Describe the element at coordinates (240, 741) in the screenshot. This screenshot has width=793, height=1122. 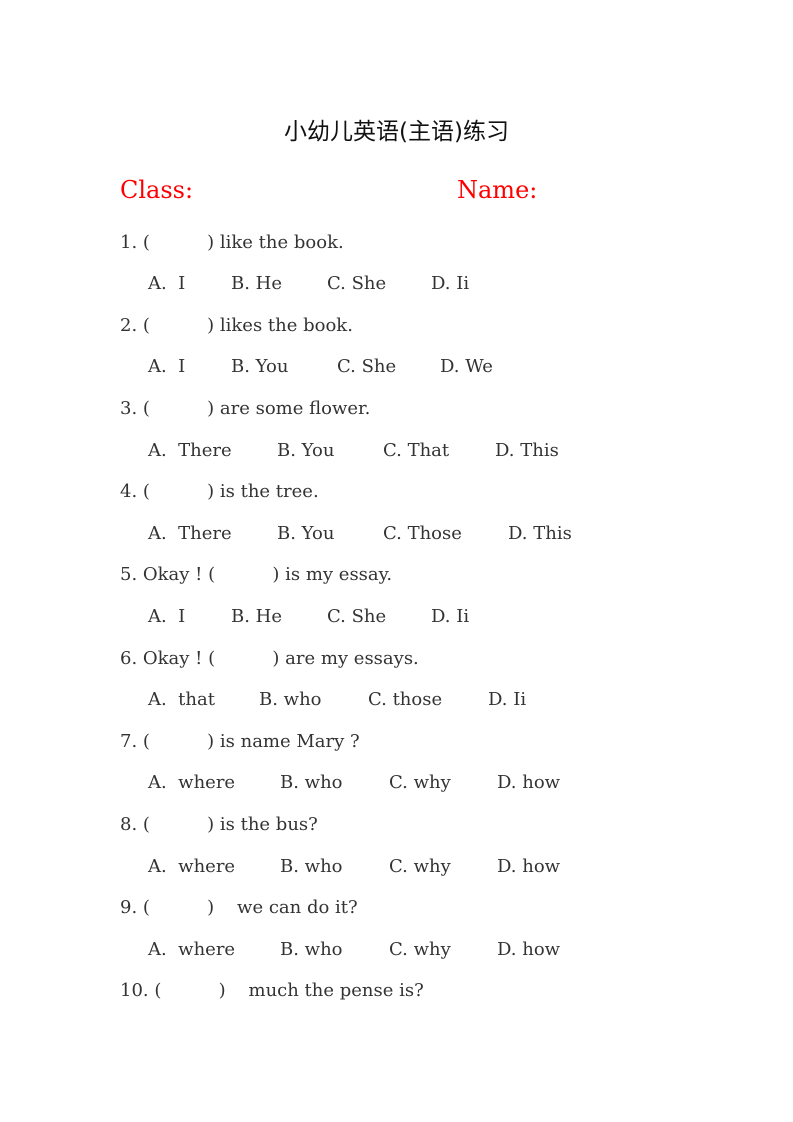
I see `question-stem: 7. ( ) is name Mary ?` at that location.